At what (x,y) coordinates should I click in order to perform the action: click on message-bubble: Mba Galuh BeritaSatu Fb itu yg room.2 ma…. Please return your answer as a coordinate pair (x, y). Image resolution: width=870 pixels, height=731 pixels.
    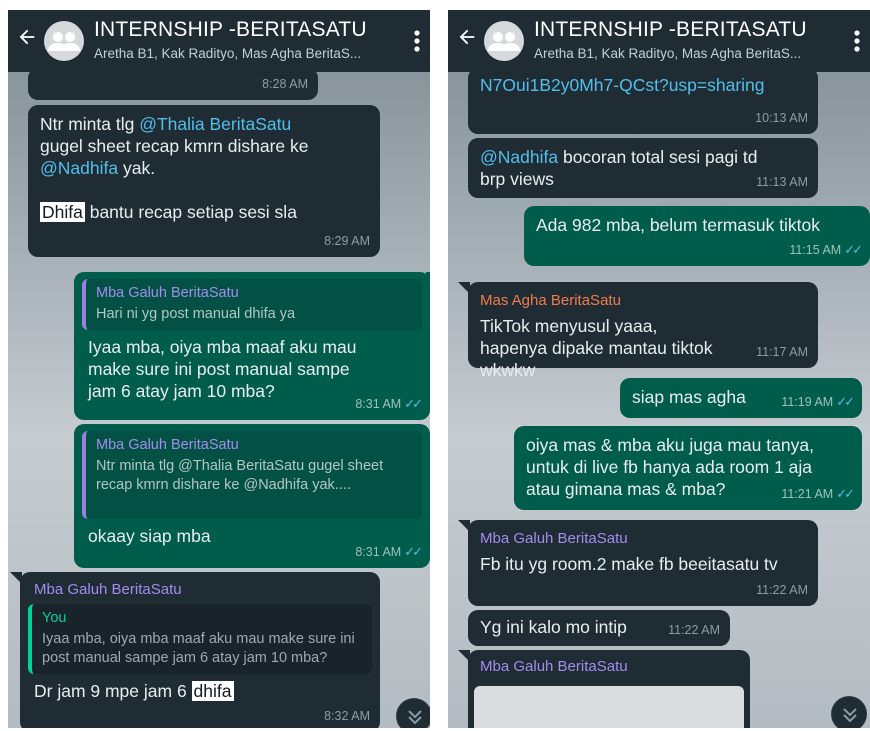
    Looking at the image, I should click on (643, 563).